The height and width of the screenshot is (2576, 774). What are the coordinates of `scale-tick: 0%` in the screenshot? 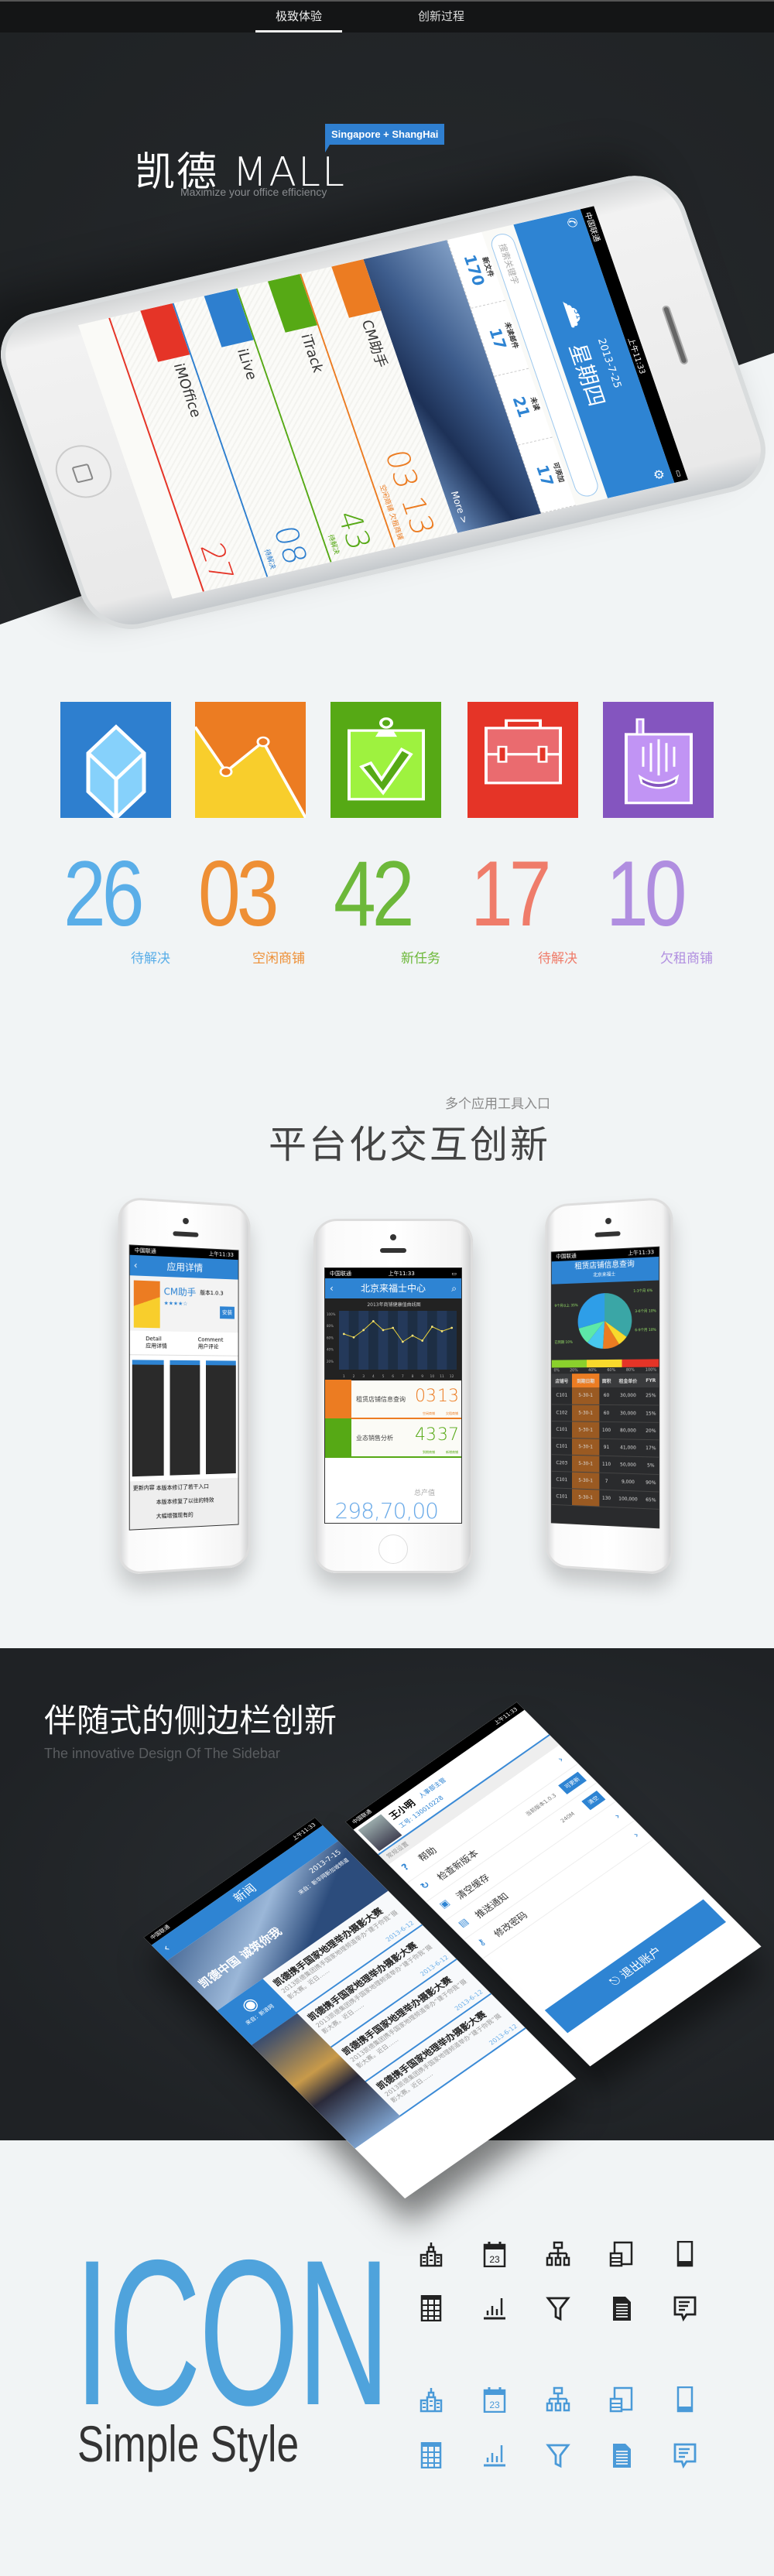 It's located at (556, 1371).